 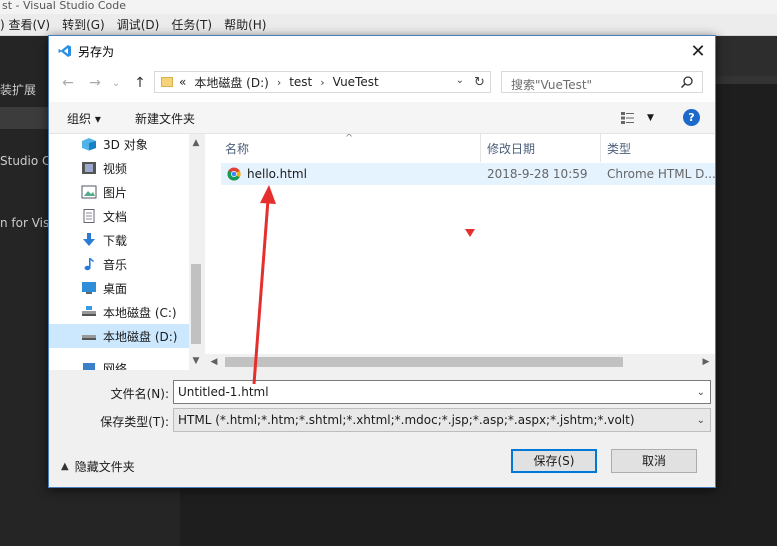 What do you see at coordinates (231, 82) in the screenshot?
I see `breadcrumb-drive-d: 本地磁盘 (D:)` at bounding box center [231, 82].